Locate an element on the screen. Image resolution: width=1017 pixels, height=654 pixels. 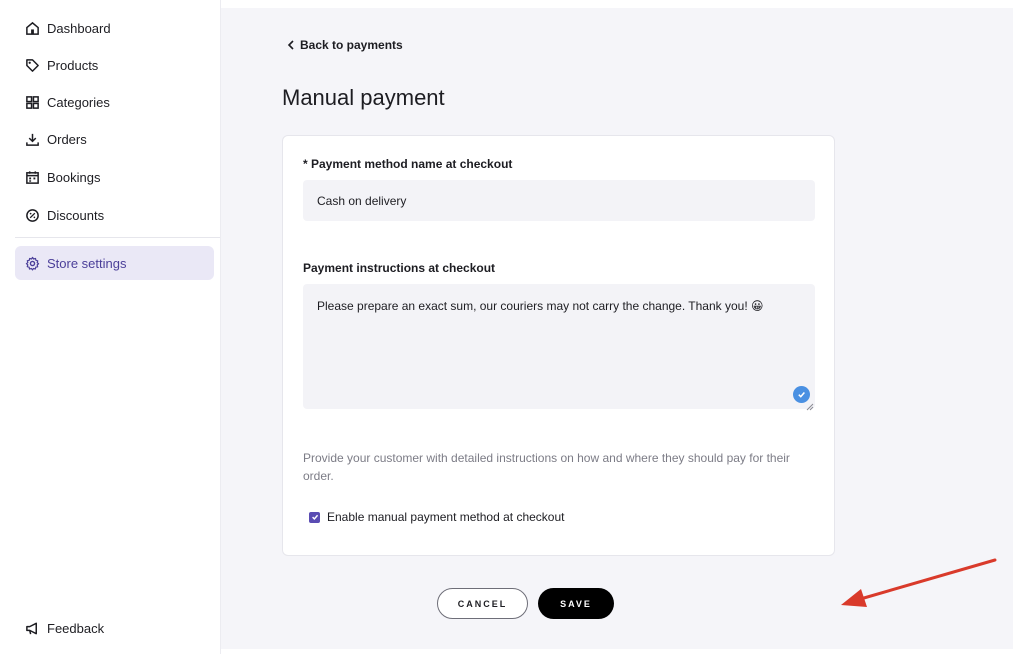
sidebar-item-label: Dashboard is located at coordinates (79, 28).